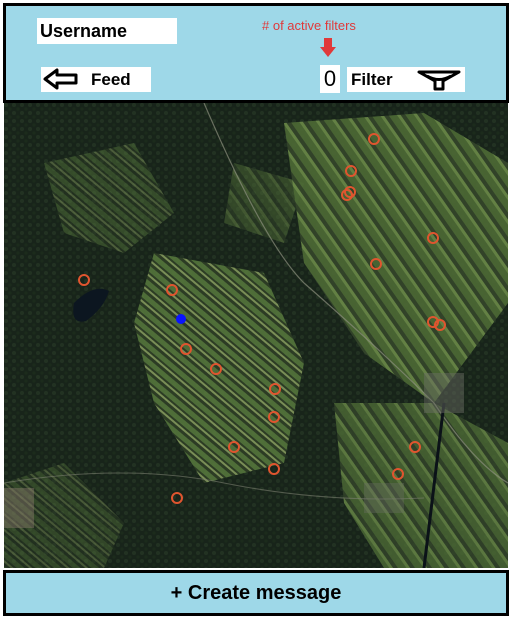 The width and height of the screenshot is (512, 619). I want to click on feed-label: Feed, so click(111, 79).